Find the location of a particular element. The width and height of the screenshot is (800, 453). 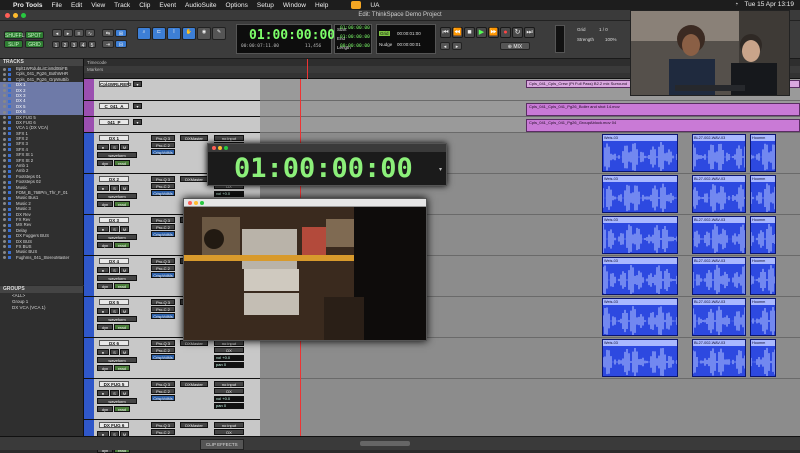

pan-control: pan 0 is located at coordinates (229, 365).